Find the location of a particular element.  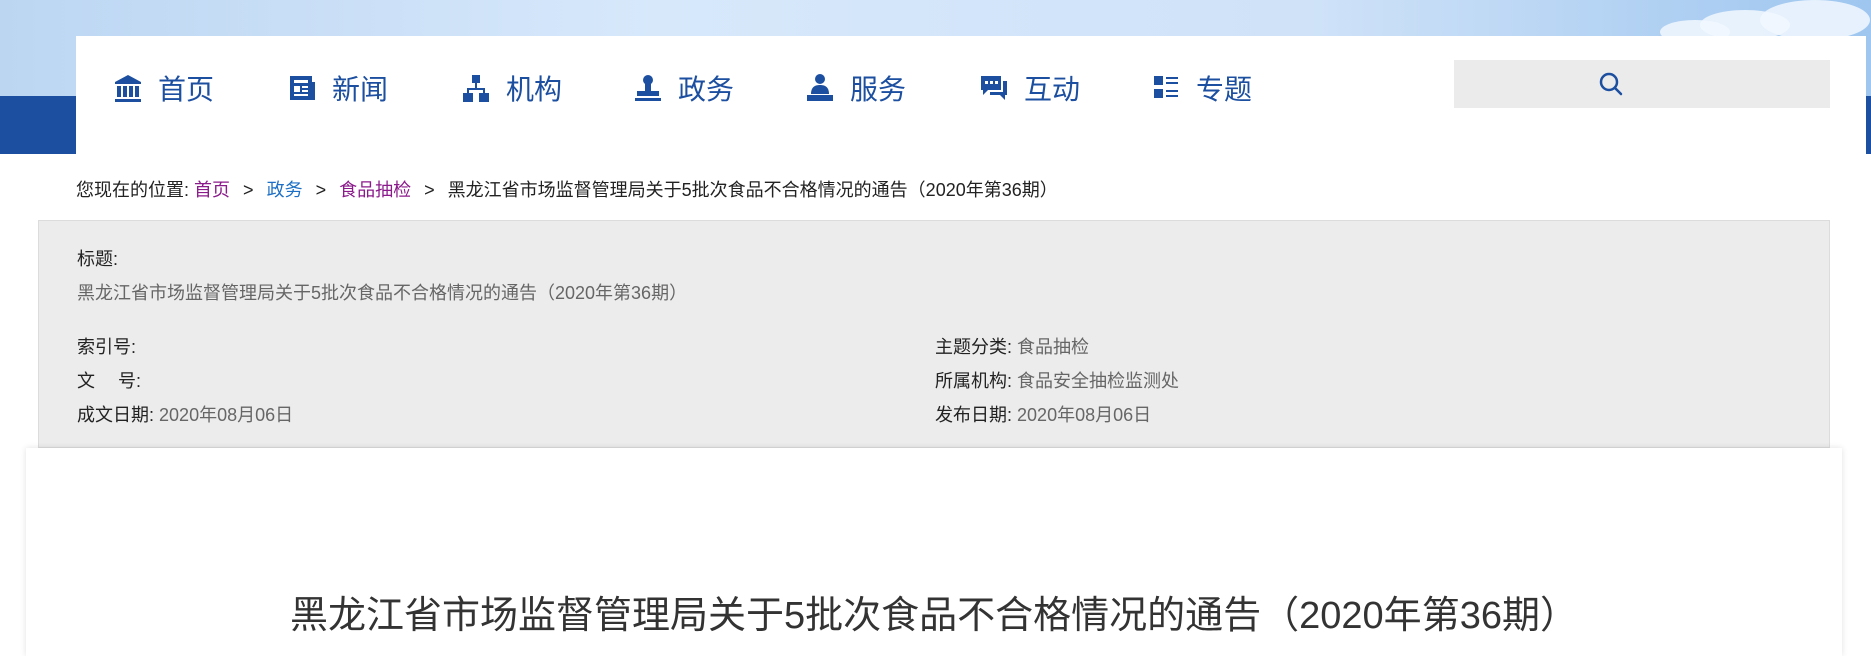

nav-item-services: 服务 is located at coordinates (855, 88).